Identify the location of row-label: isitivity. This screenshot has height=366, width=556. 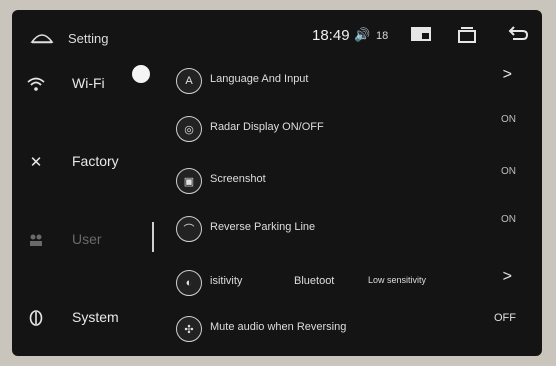
(226, 281).